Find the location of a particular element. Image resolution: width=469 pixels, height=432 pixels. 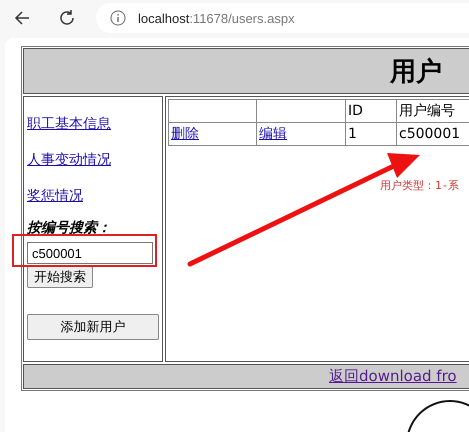

circle-drawing is located at coordinates (437, 415).